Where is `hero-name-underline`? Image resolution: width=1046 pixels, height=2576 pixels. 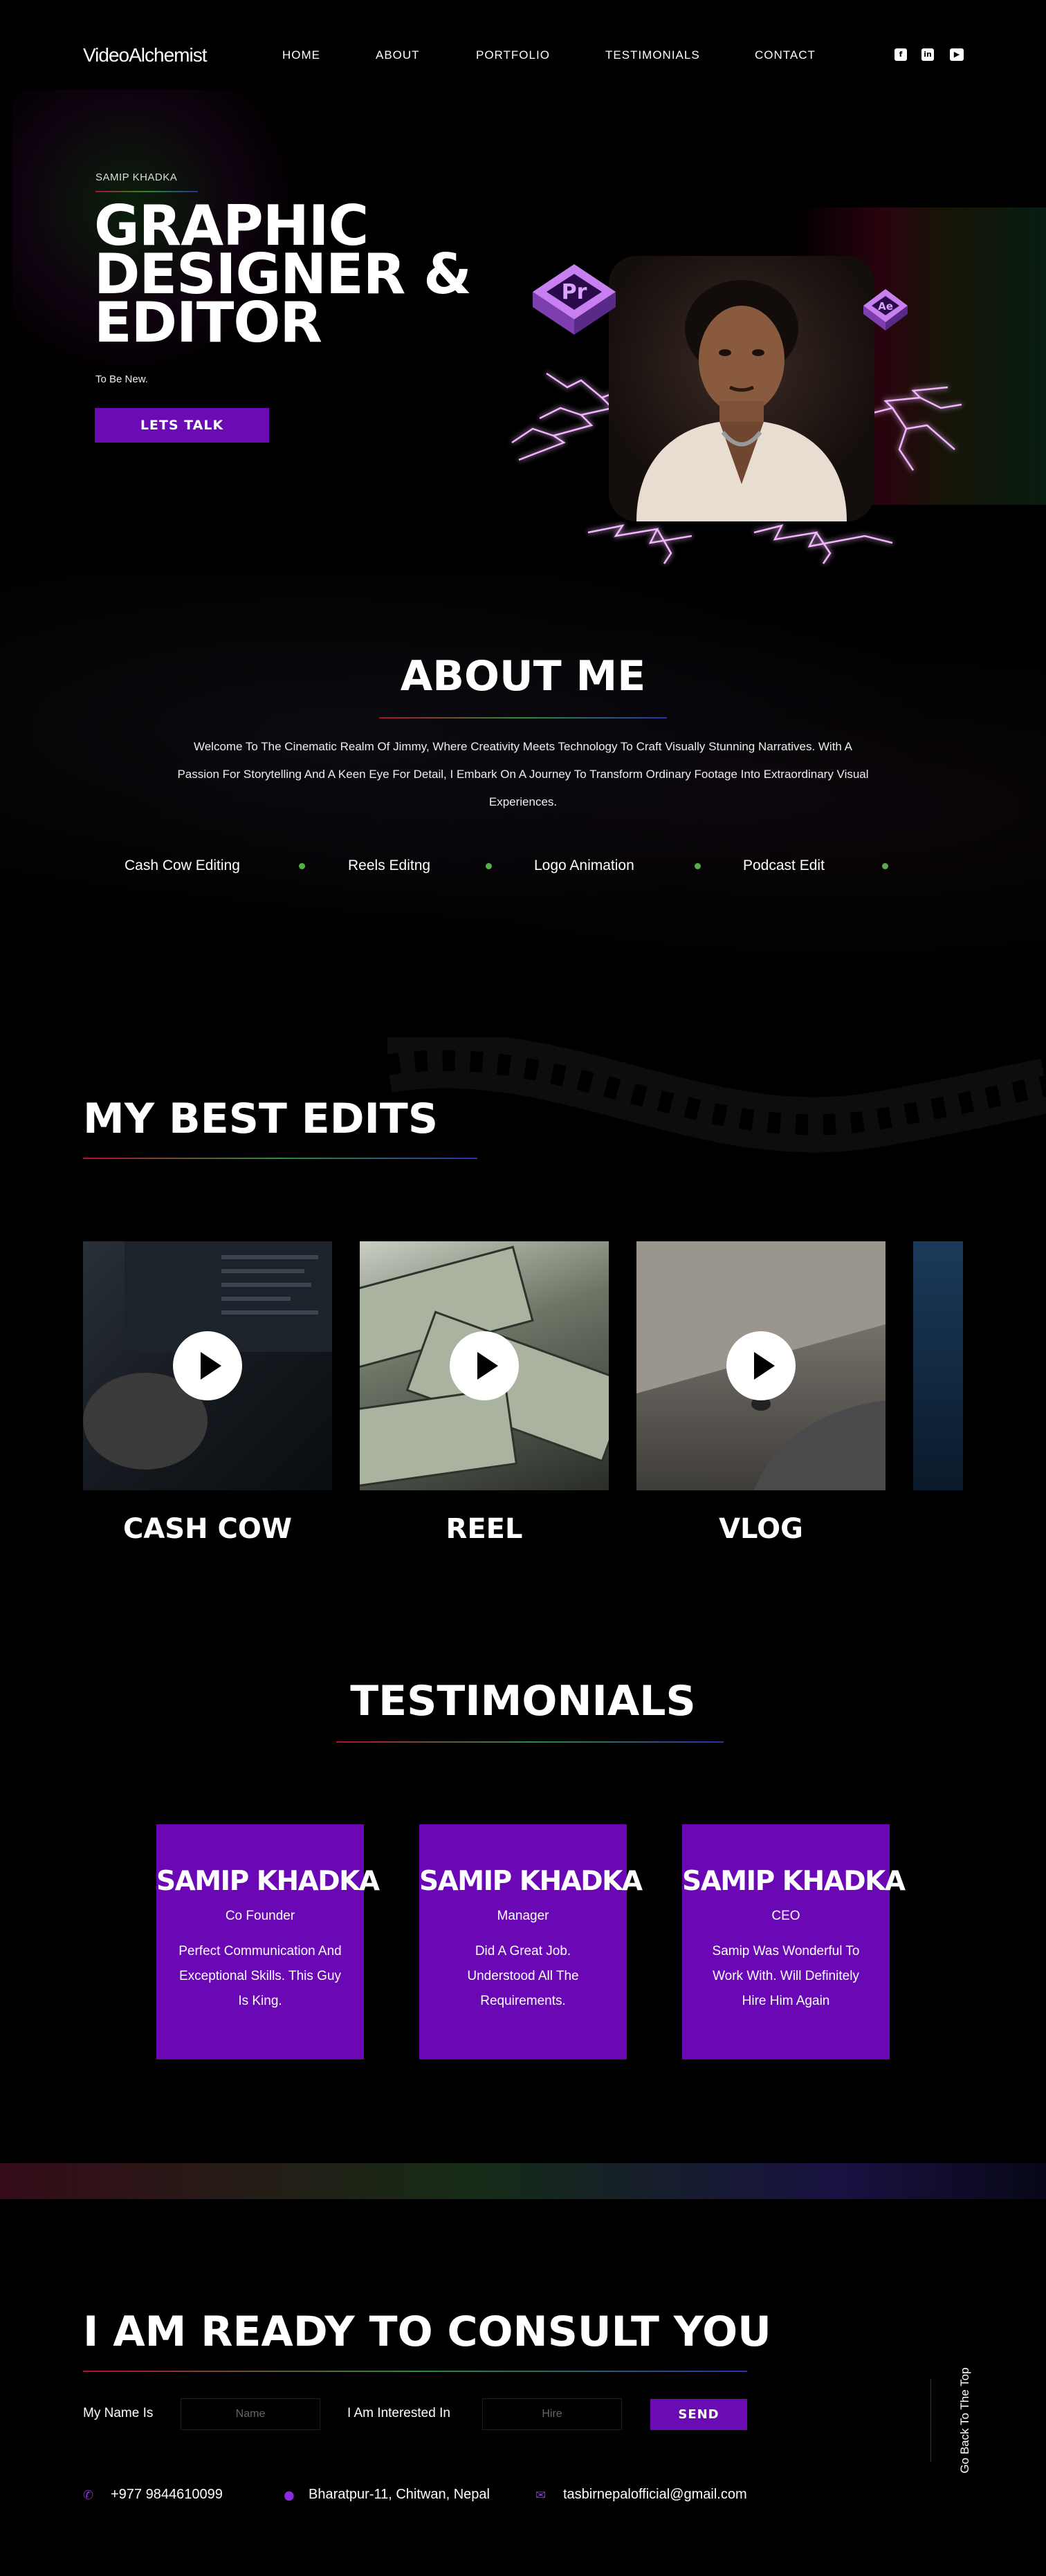 hero-name-underline is located at coordinates (146, 192).